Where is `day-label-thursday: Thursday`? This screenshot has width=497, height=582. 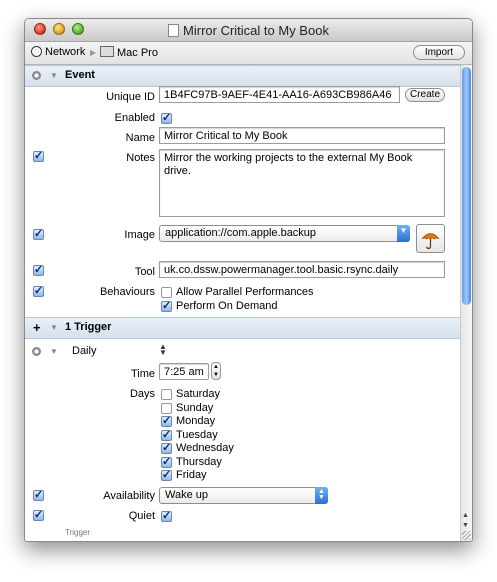
day-label-thursday: Thursday is located at coordinates (199, 461).